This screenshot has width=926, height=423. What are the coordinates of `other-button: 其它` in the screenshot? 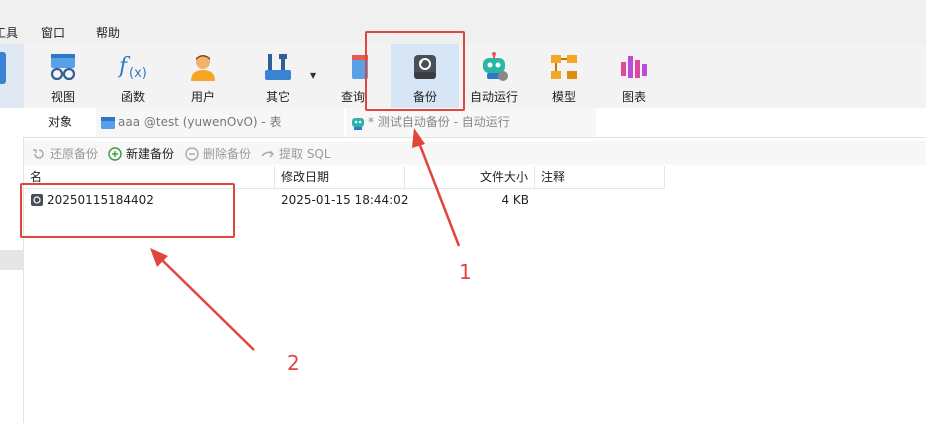 It's located at (278, 76).